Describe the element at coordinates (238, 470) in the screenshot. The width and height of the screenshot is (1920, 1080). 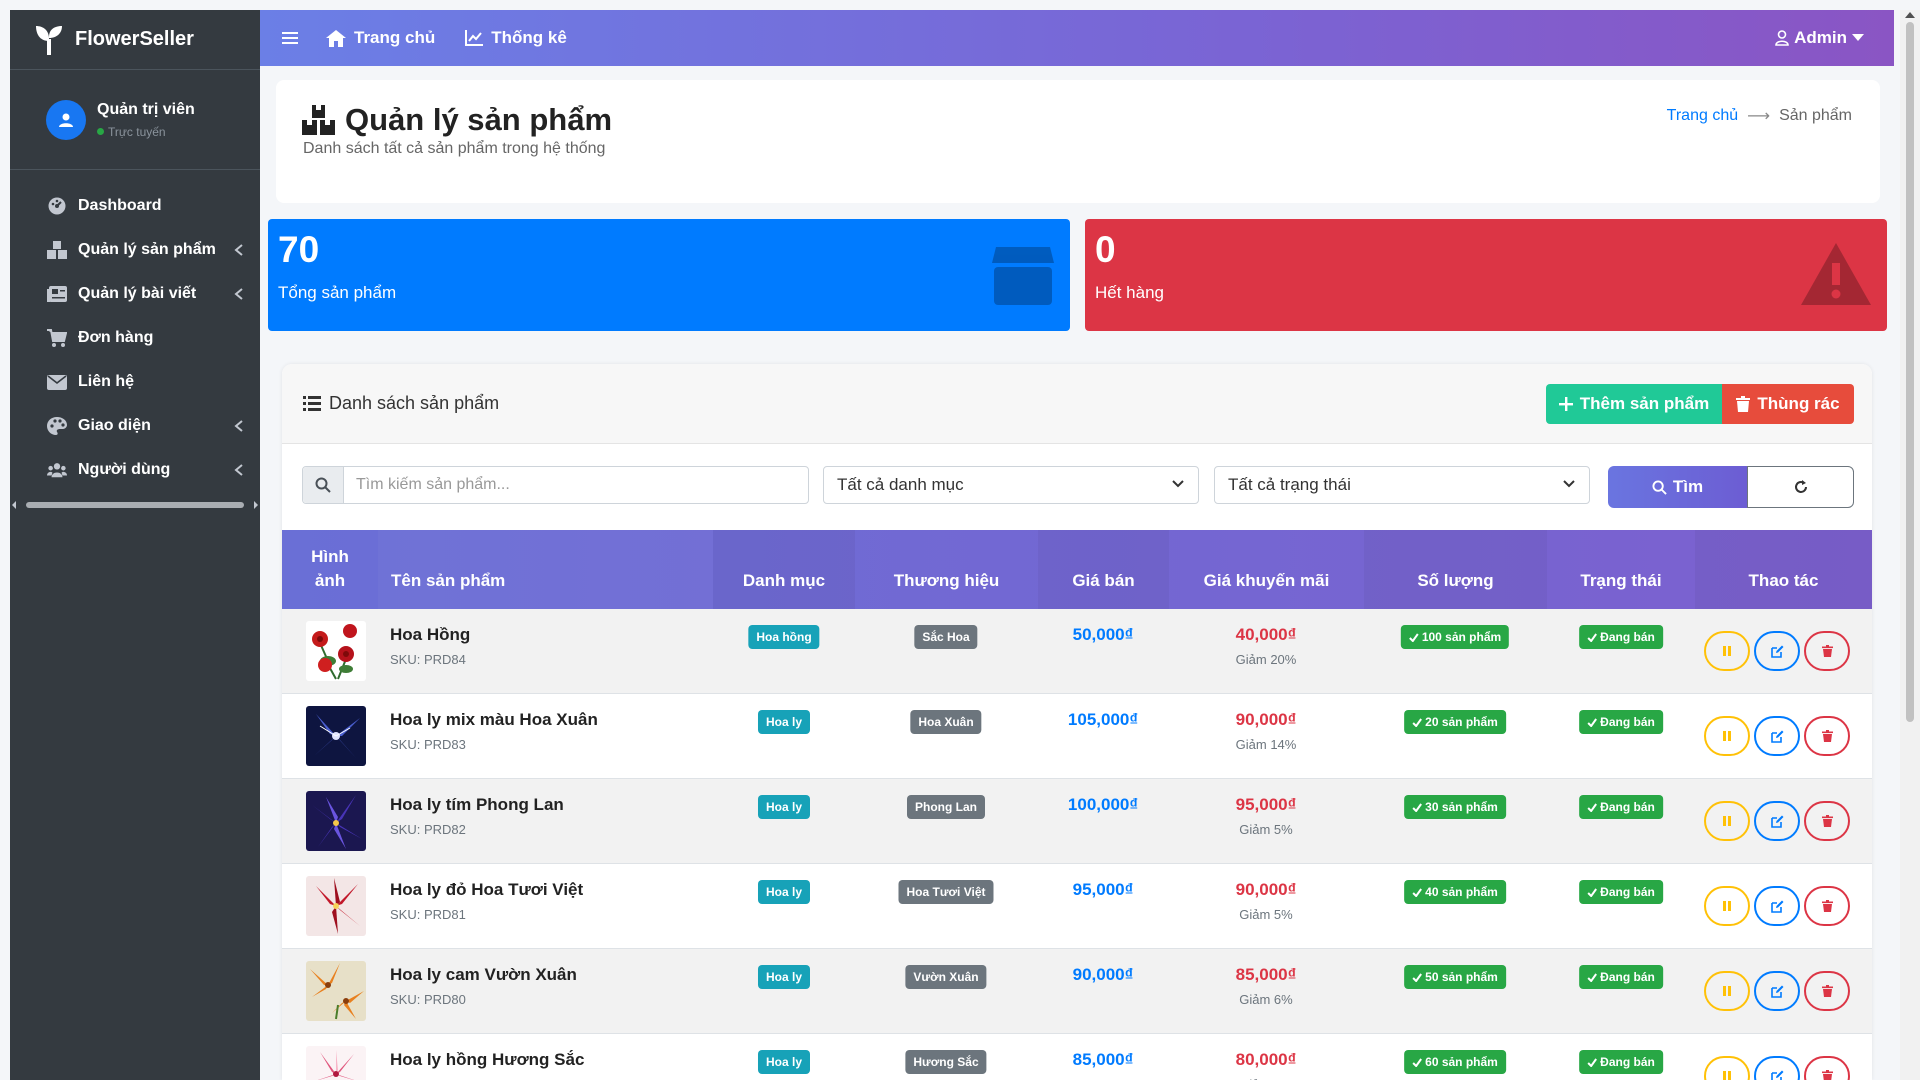
I see `chevron-left-icon` at that location.